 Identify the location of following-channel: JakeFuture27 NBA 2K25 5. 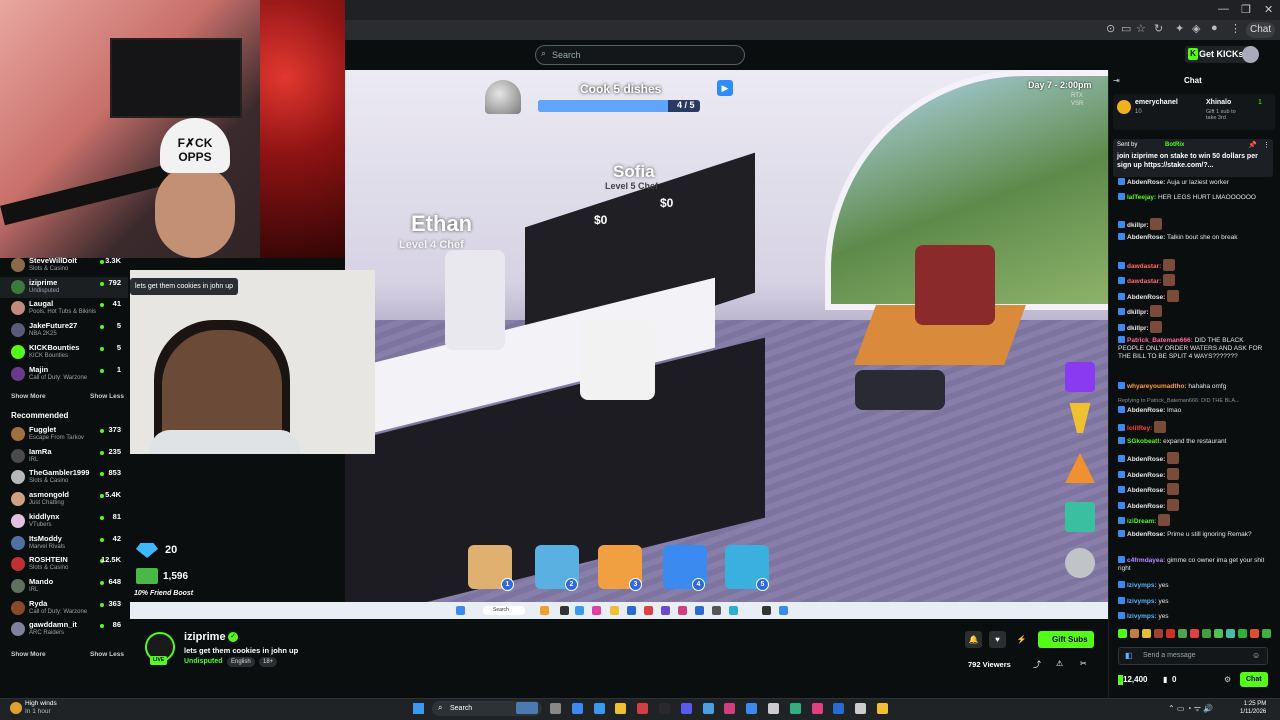
(64, 330).